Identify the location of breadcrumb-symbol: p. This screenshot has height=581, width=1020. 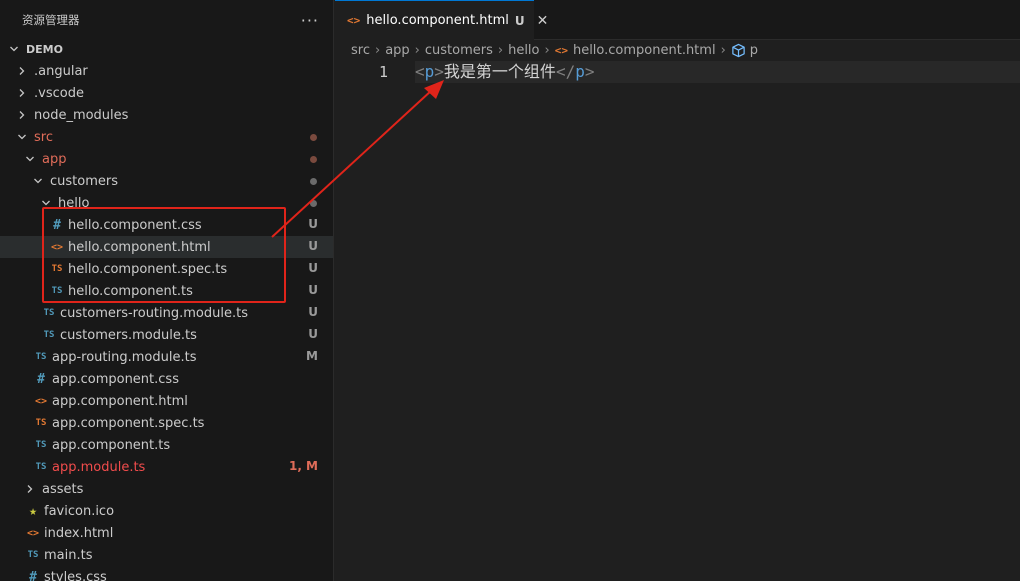
(754, 50).